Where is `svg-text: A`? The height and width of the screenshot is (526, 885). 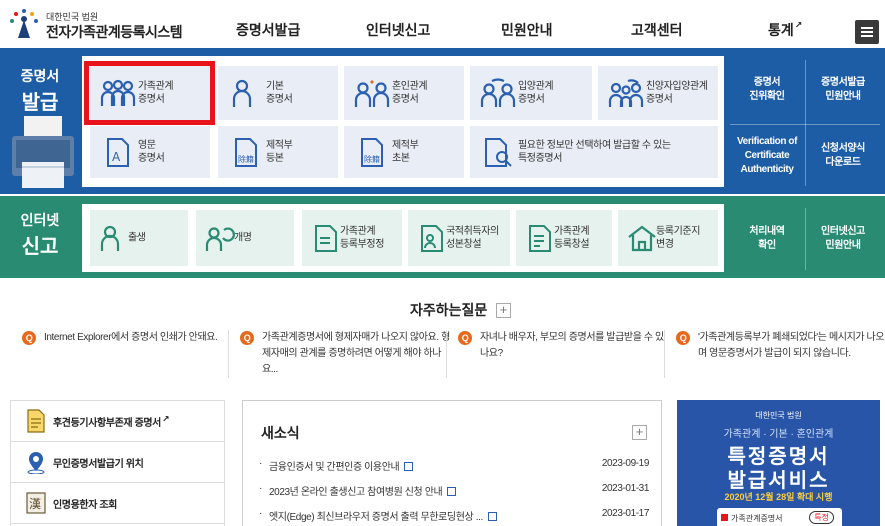 svg-text: A is located at coordinates (116, 157).